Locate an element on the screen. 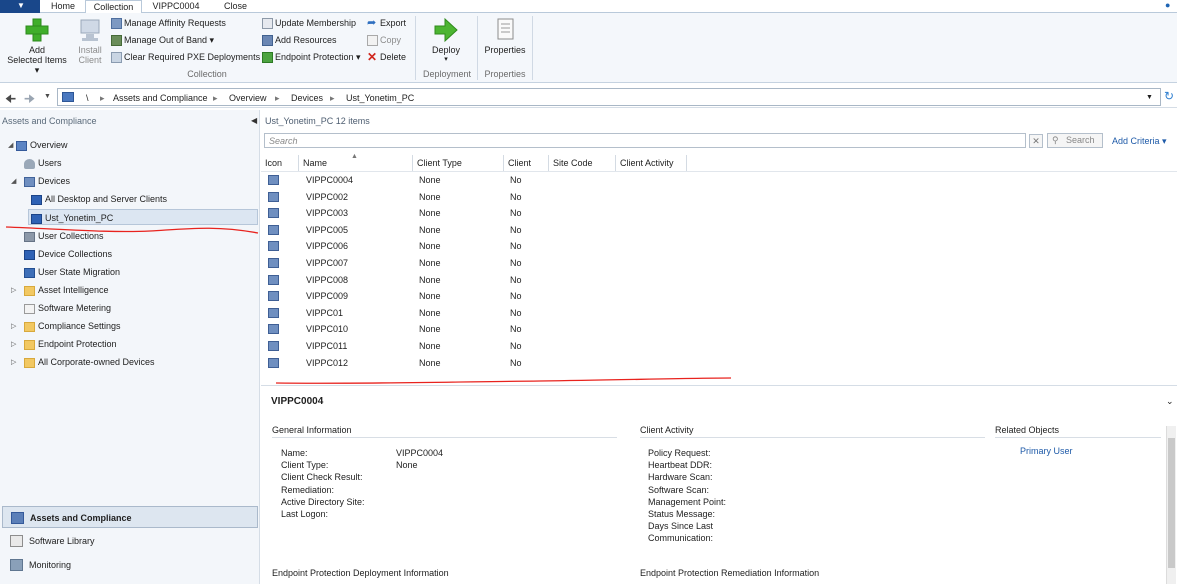  workspace-software-library: Software Library is located at coordinates (130, 541).